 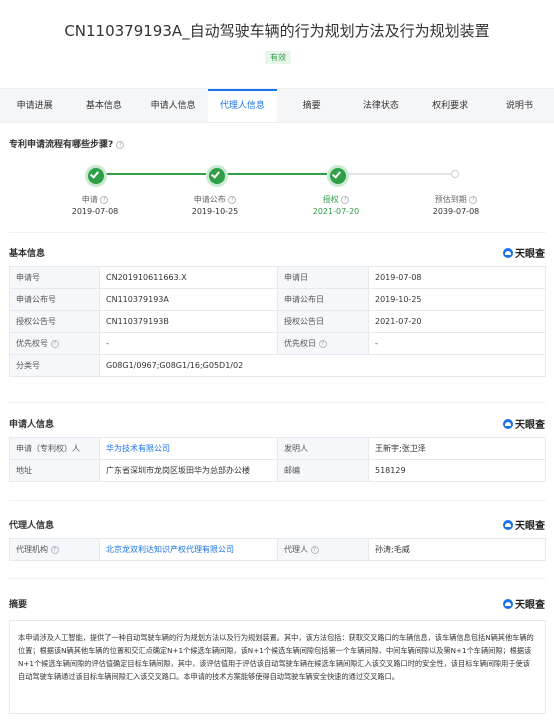 I want to click on owner-value: 华为技术有限公司, so click(x=188, y=448).